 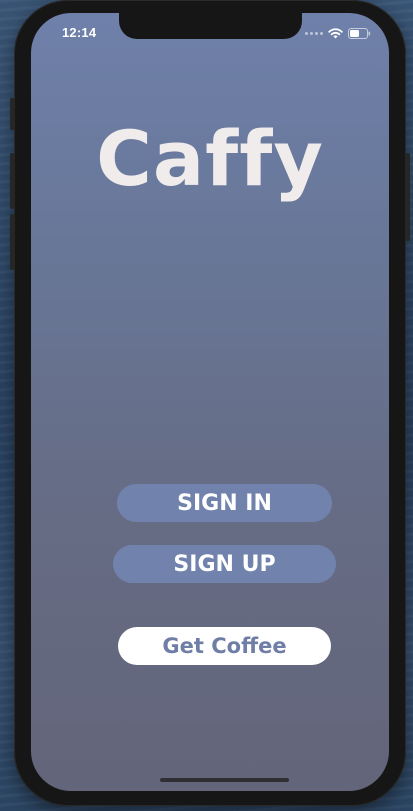 What do you see at coordinates (12, 114) in the screenshot?
I see `mute-switch` at bounding box center [12, 114].